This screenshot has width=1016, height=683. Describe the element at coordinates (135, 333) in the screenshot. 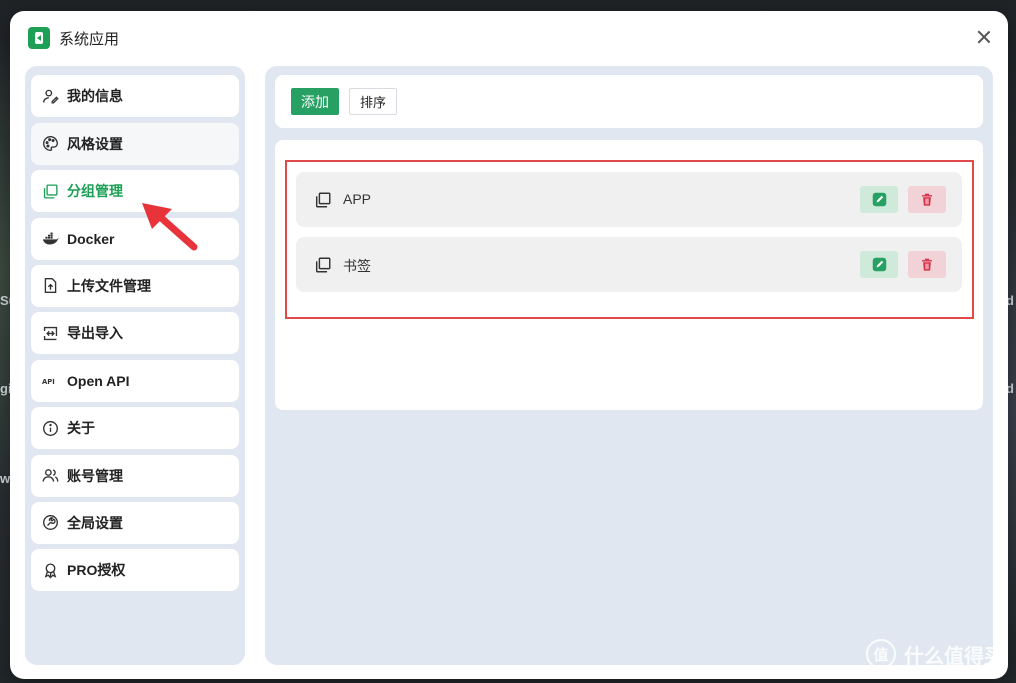

I see `sidebar-item-import-export: 导出导入` at that location.